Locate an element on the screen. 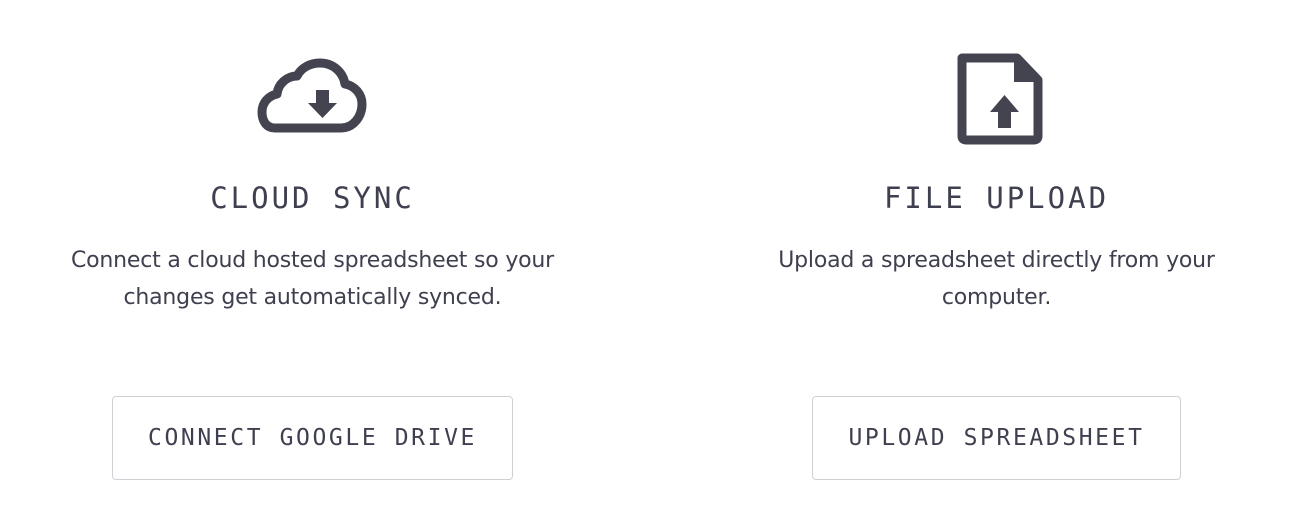 This screenshot has height=519, width=1292. card-description-line: changes get automatically synced. is located at coordinates (312, 297).